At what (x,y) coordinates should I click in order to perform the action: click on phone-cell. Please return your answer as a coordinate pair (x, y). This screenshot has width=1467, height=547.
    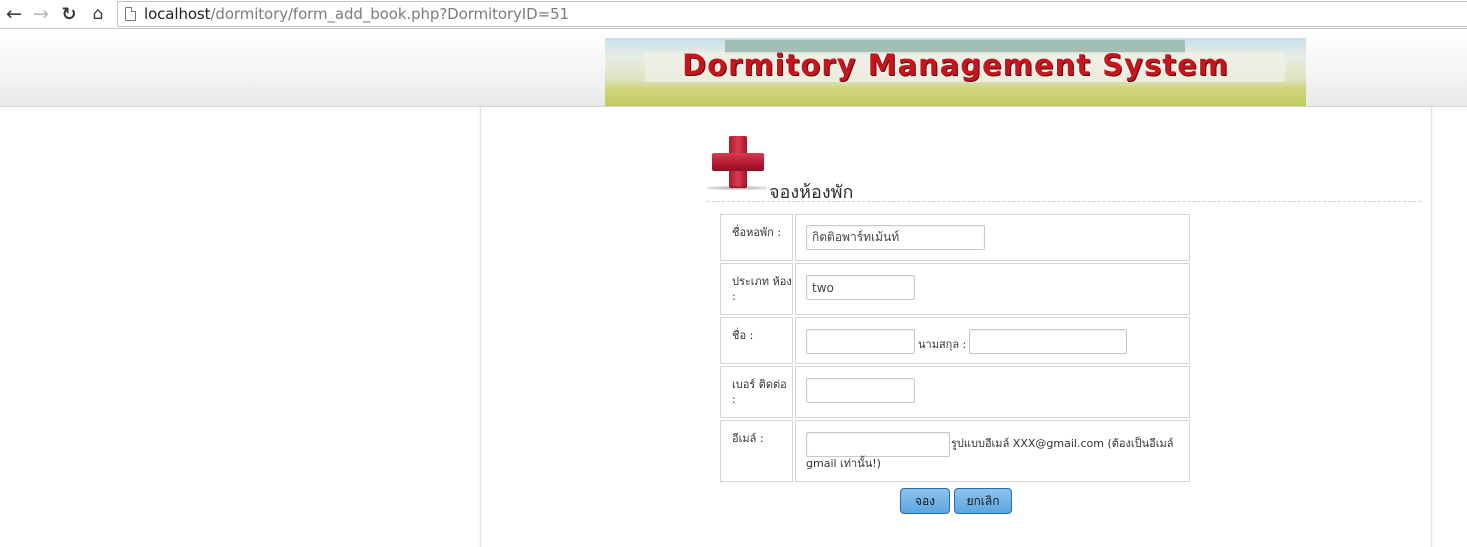
    Looking at the image, I should click on (992, 392).